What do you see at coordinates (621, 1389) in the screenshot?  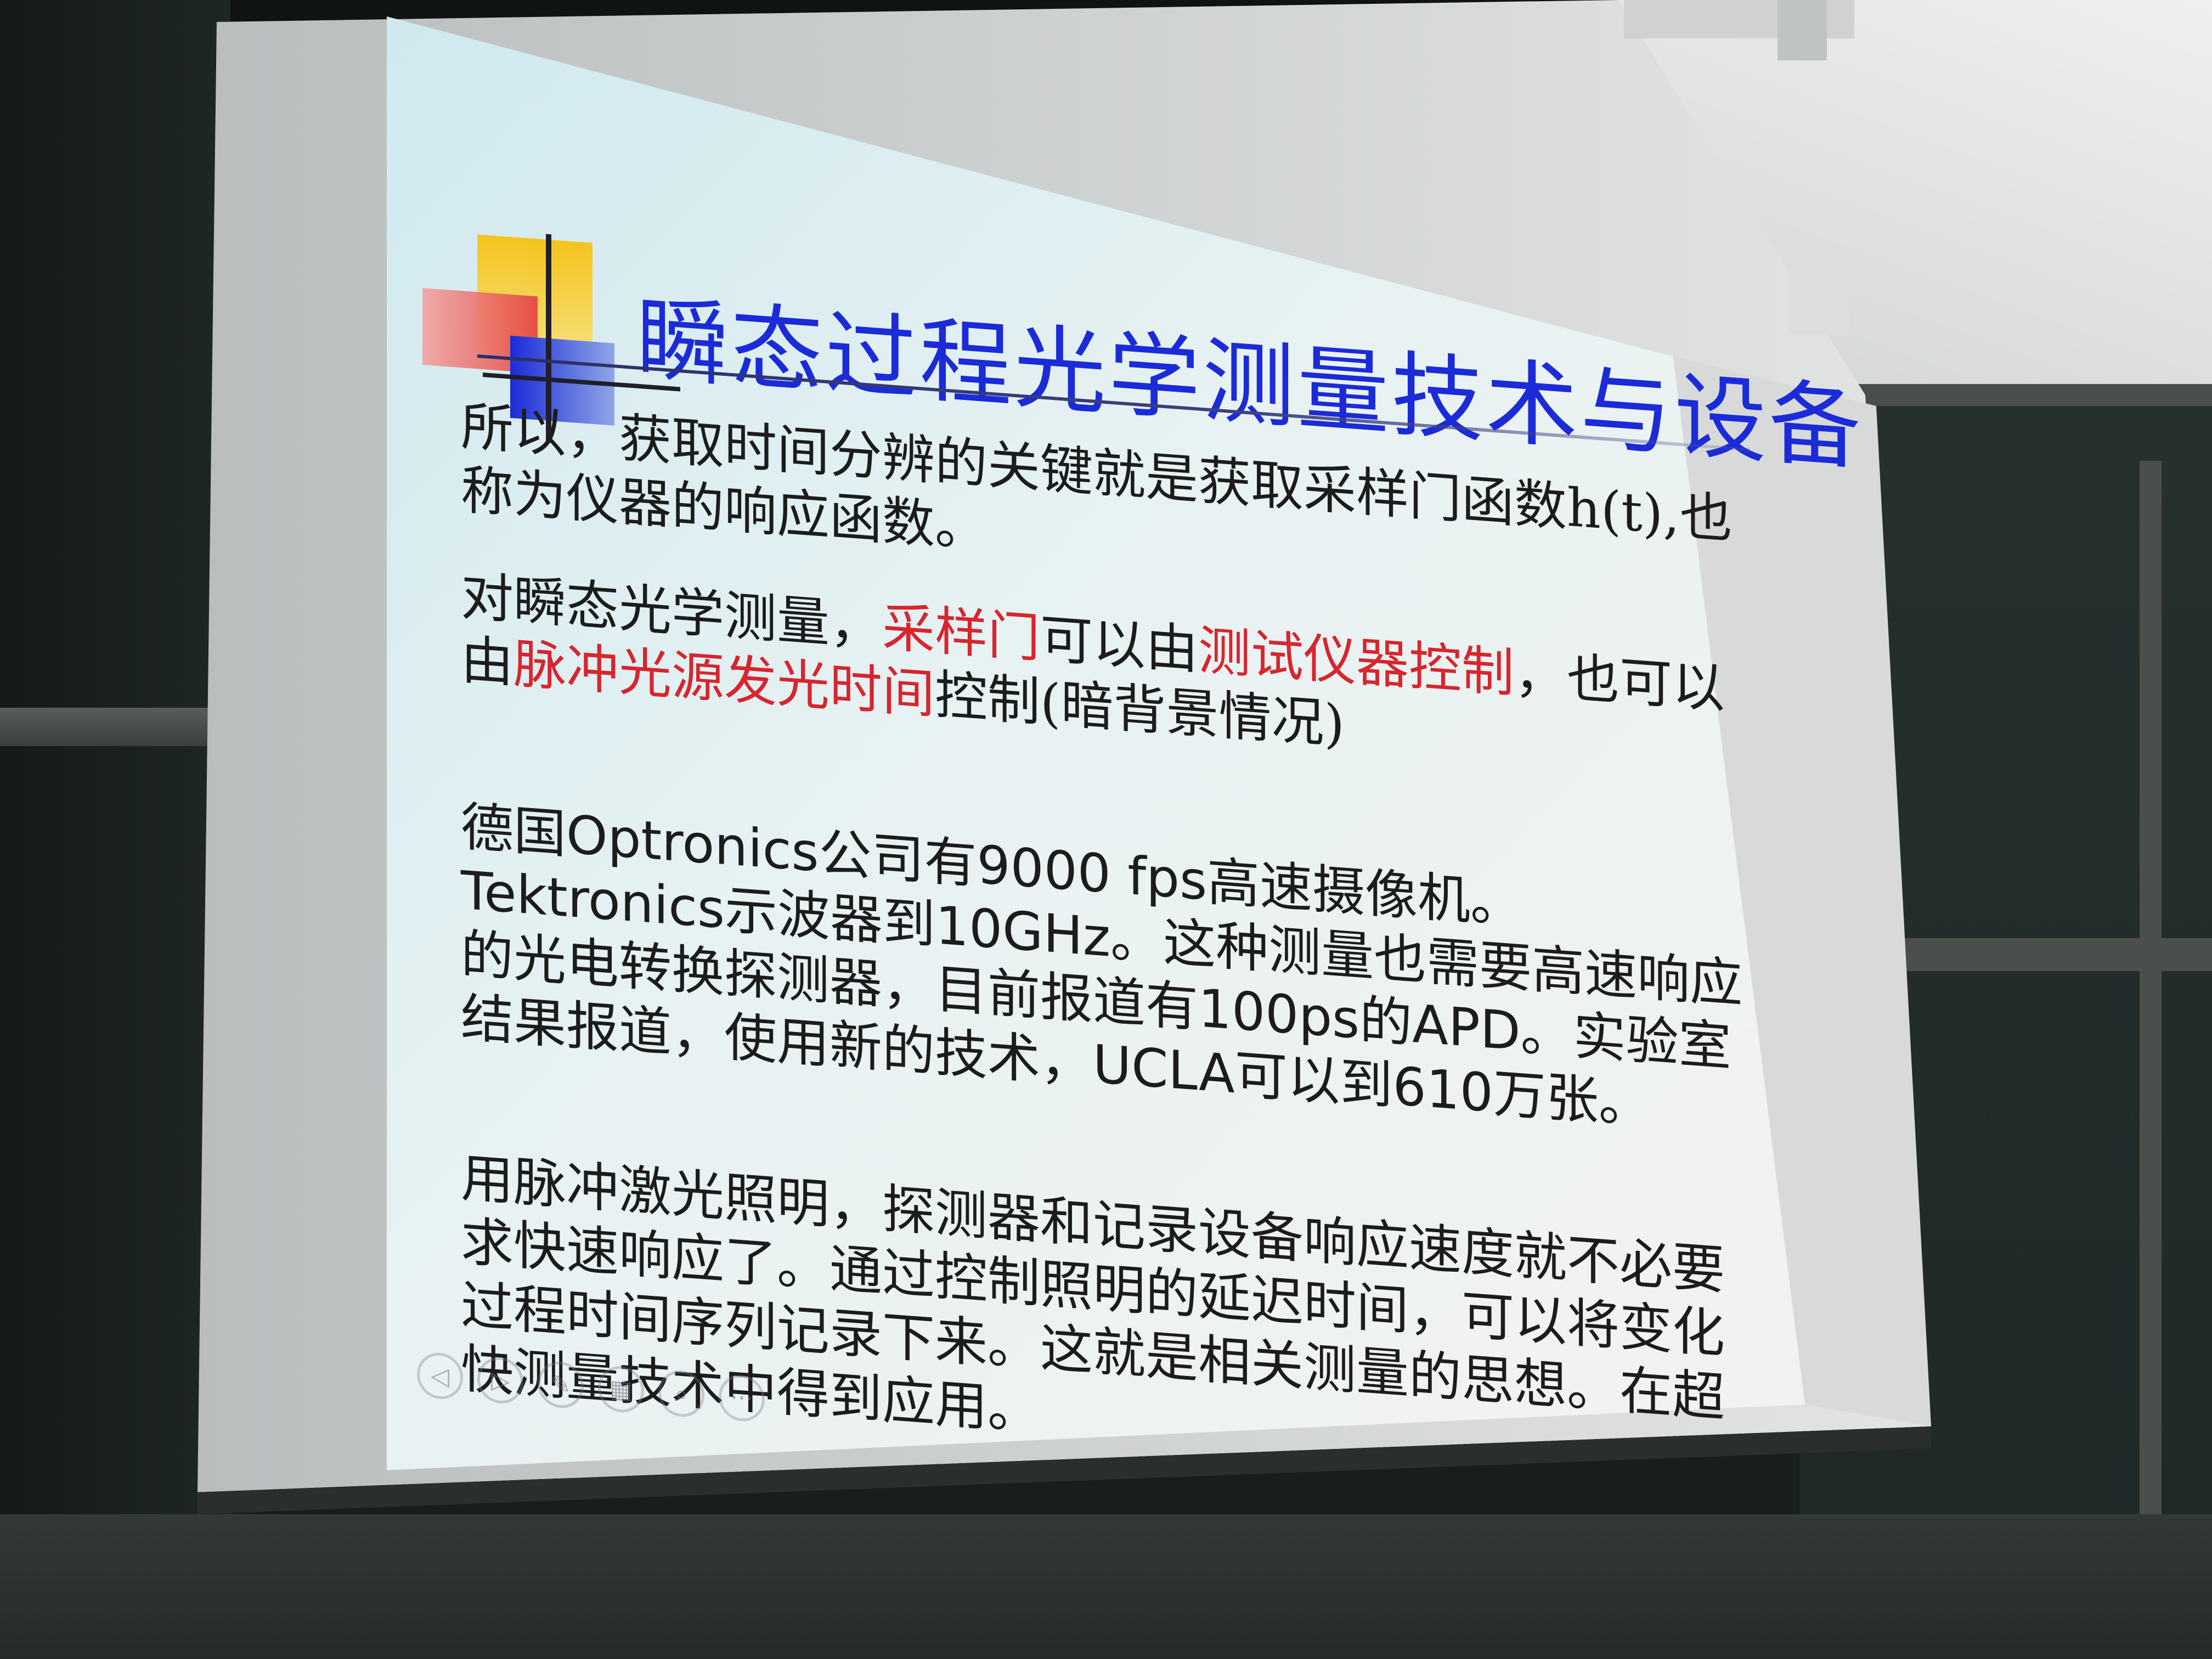 I see `slides-grid-icon: ▦` at bounding box center [621, 1389].